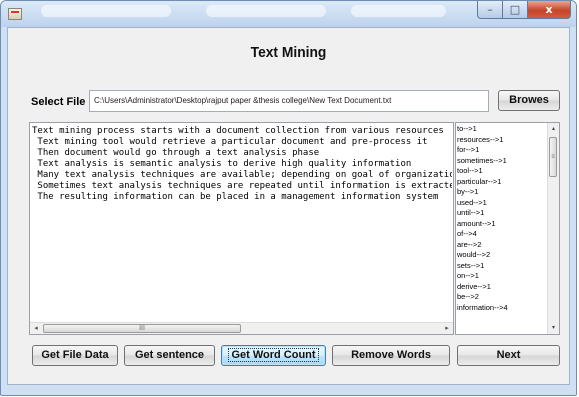 The image size is (579, 397). What do you see at coordinates (142, 328) in the screenshot?
I see `horizontal-scroll-thumb: III` at bounding box center [142, 328].